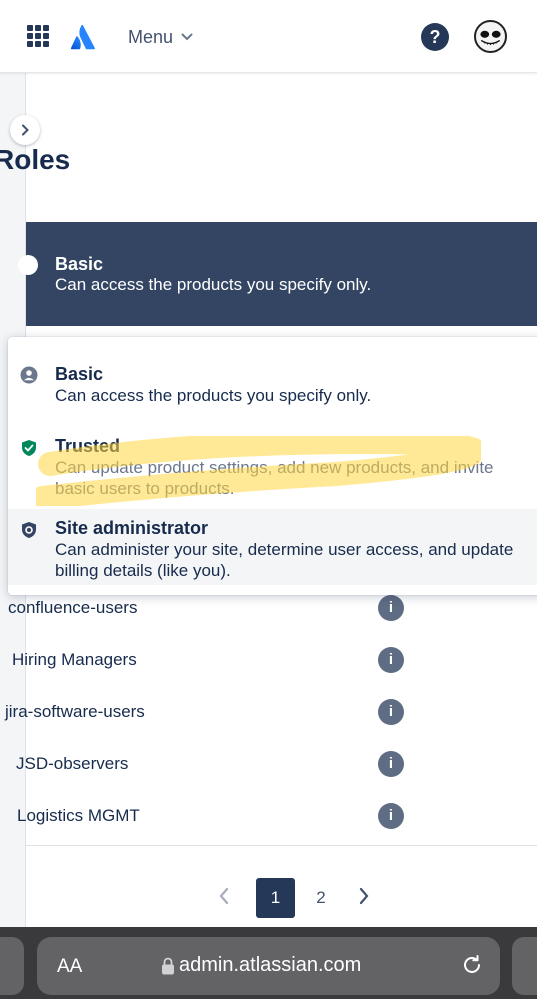 The image size is (537, 999). Describe the element at coordinates (435, 37) in the screenshot. I see `help-icon: ?` at that location.